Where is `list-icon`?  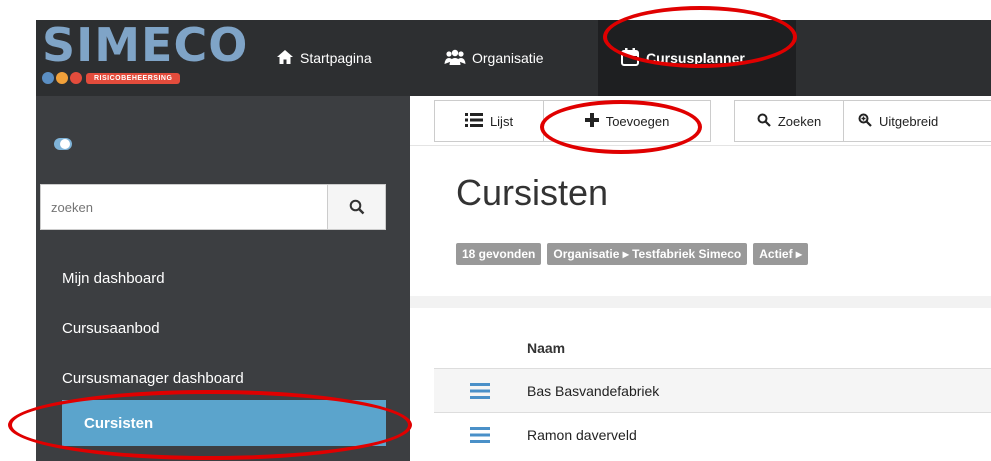
list-icon is located at coordinates (473, 121).